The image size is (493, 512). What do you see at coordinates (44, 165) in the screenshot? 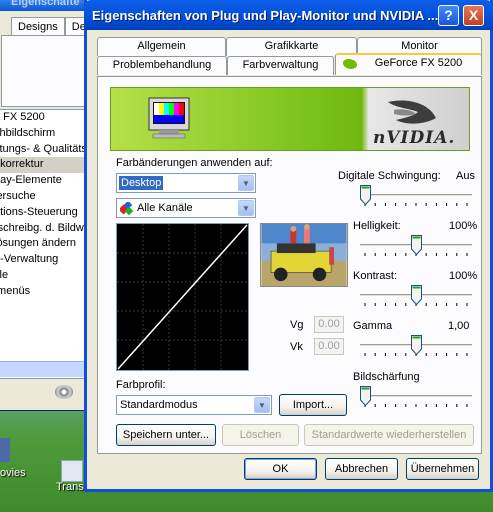
I see `settings-tree-item: bkorrektur` at bounding box center [44, 165].